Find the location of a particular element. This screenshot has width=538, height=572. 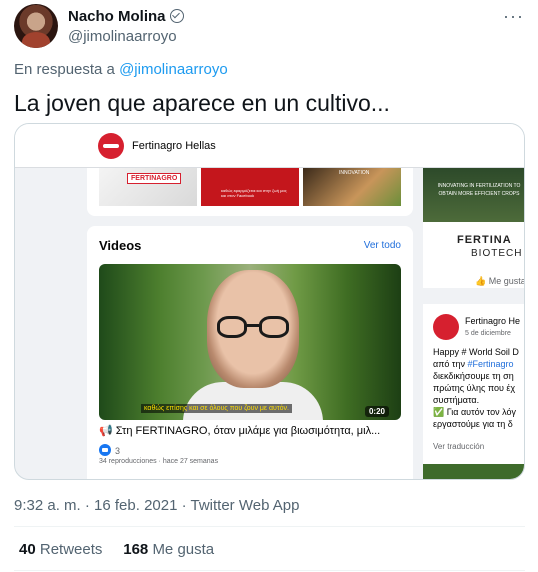

author-name: Nacho Molina is located at coordinates (126, 16).